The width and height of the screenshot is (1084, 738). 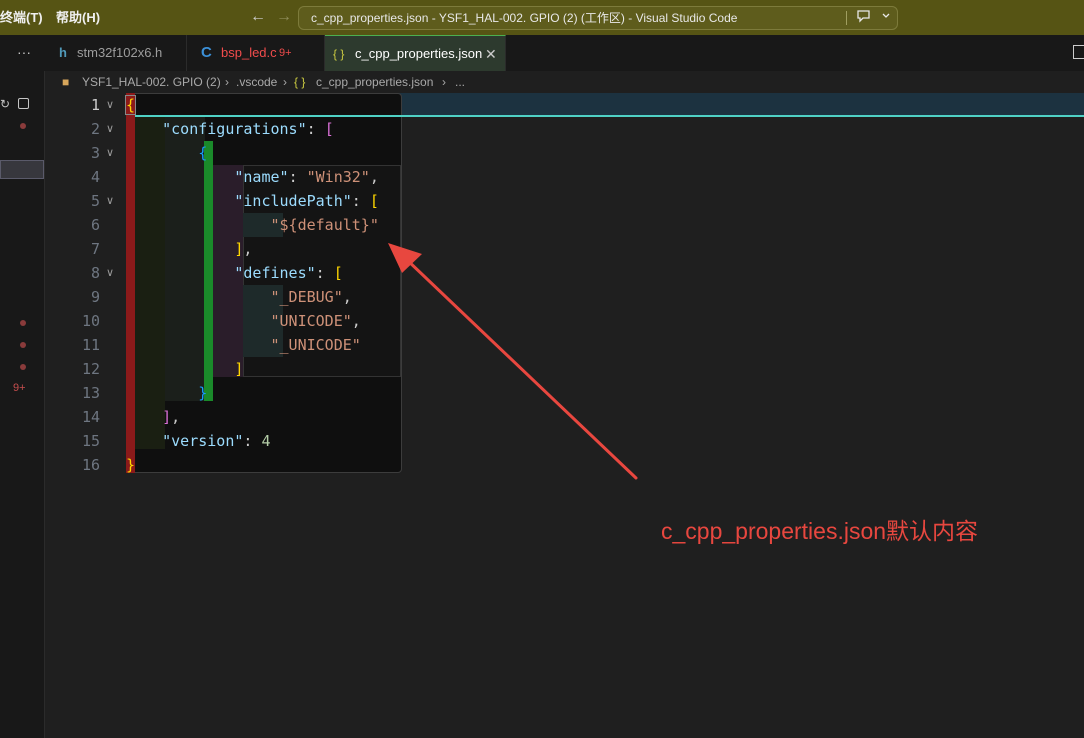 I want to click on annotation-arrow-icon, so click(x=513, y=361).